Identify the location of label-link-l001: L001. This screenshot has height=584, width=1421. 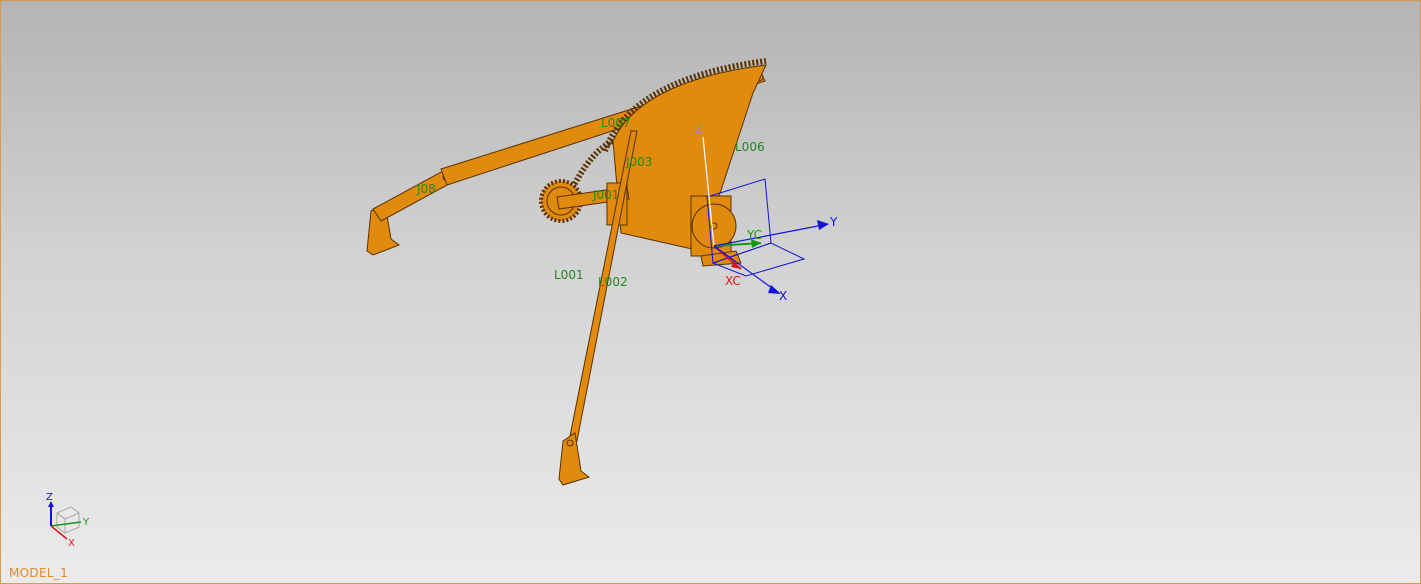
(569, 275).